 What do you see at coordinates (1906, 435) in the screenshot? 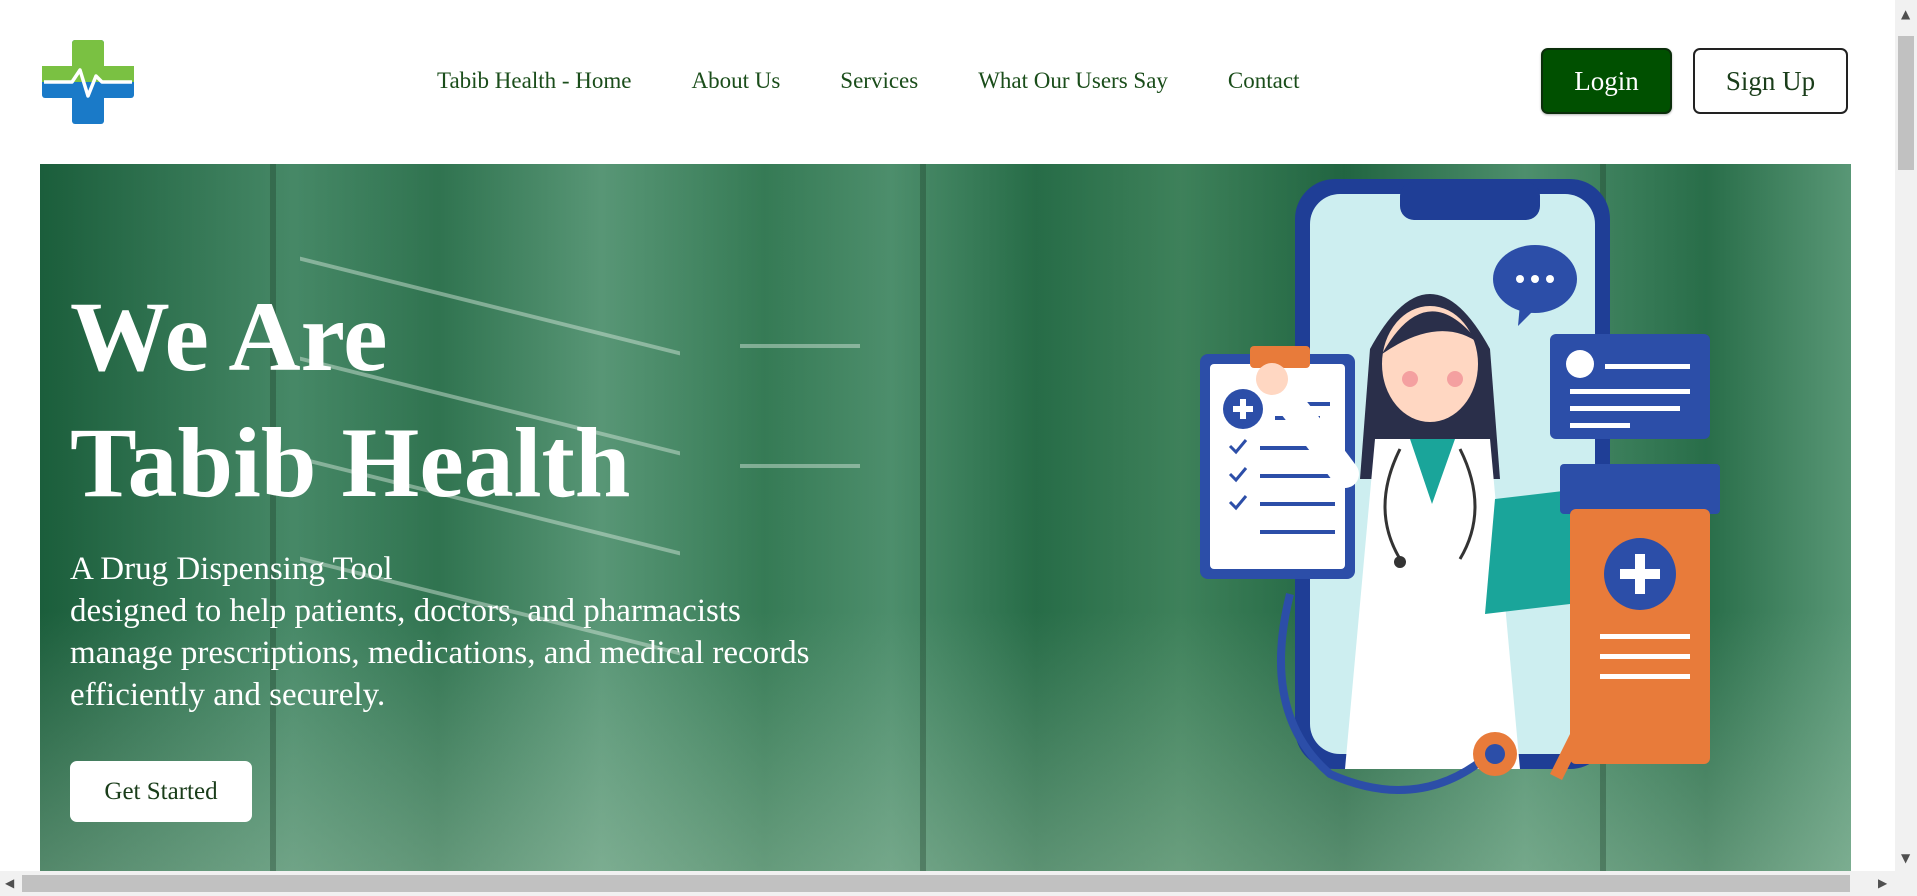
I see `vertical-scrollbar: ▲ ▼` at bounding box center [1906, 435].